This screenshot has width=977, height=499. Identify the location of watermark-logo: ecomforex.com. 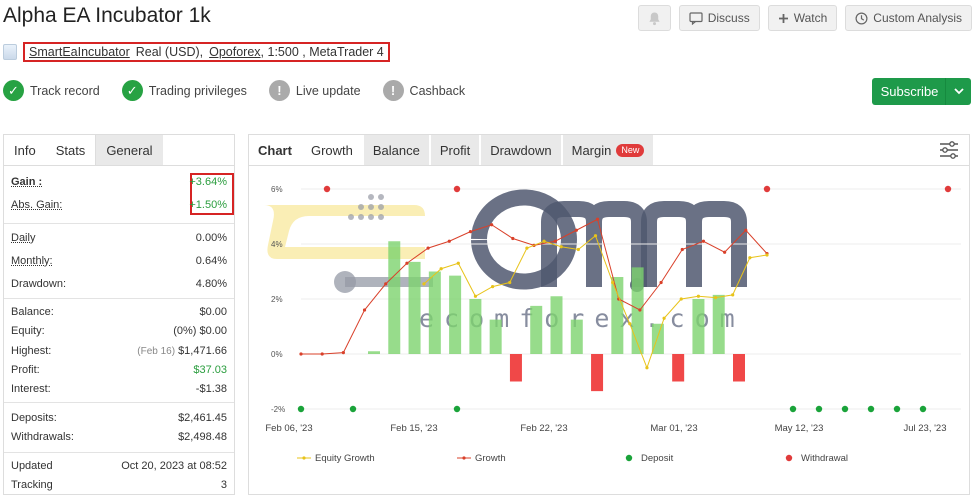
(505, 261).